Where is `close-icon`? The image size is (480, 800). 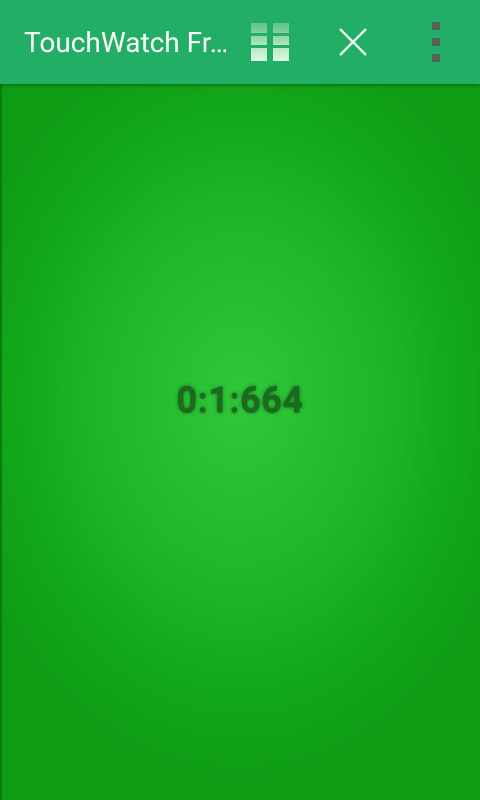
close-icon is located at coordinates (353, 42).